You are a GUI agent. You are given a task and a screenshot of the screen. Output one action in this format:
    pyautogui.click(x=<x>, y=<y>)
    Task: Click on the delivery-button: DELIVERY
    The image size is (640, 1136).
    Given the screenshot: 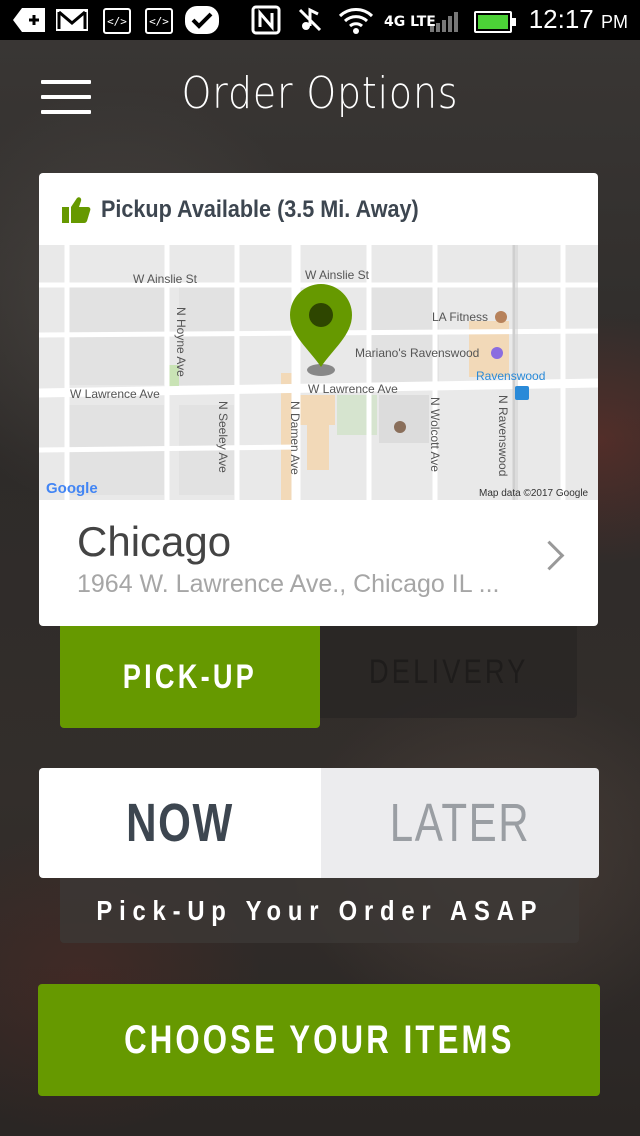 What is the action you would take?
    pyautogui.click(x=448, y=672)
    